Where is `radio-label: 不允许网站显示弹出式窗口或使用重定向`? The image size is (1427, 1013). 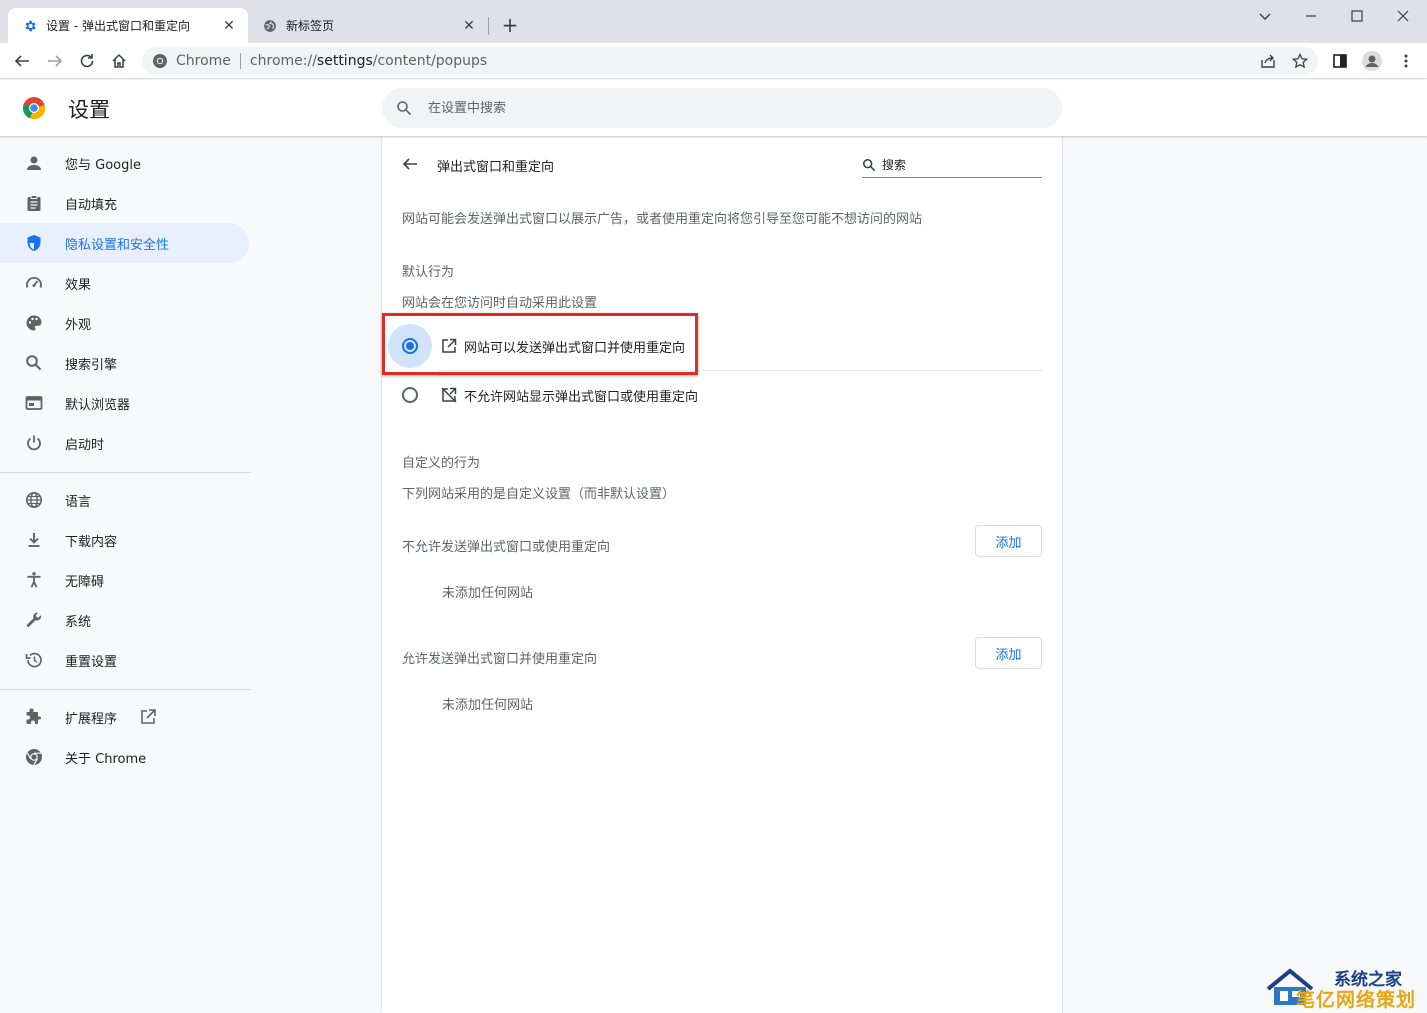 radio-label: 不允许网站显示弹出式窗口或使用重定向 is located at coordinates (581, 397).